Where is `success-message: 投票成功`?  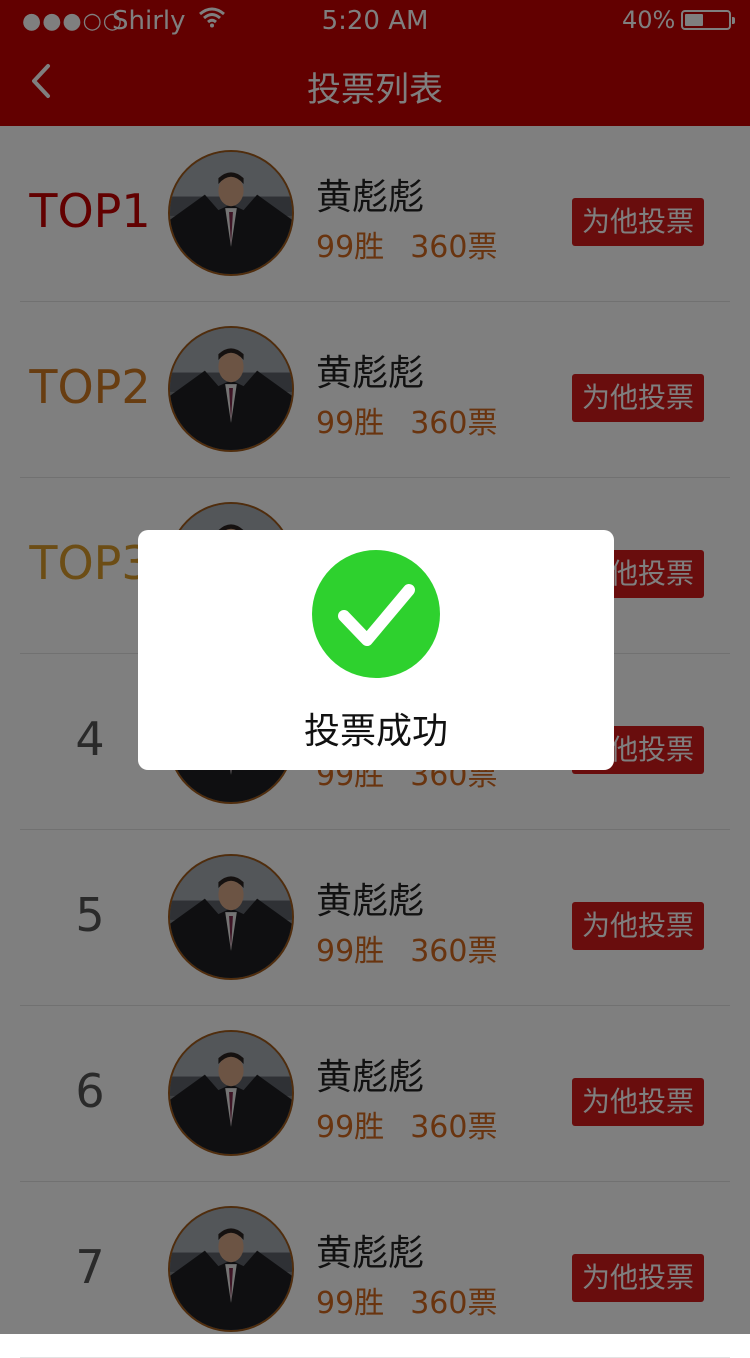 success-message: 投票成功 is located at coordinates (375, 731).